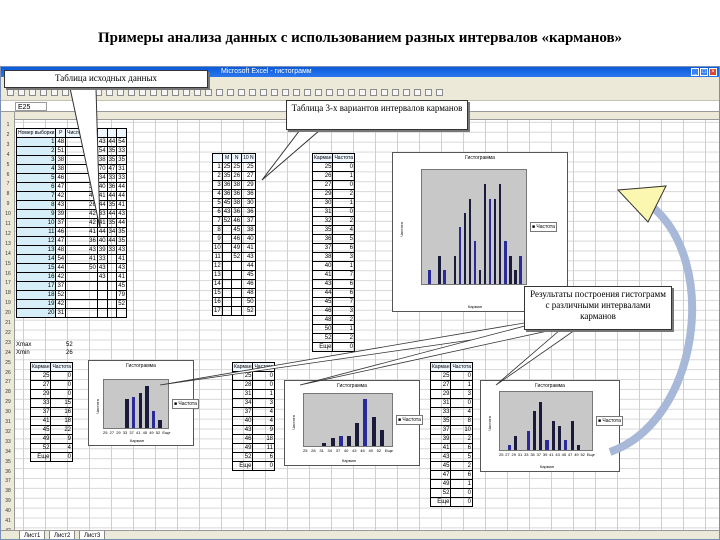 This screenshot has width=720, height=540. Describe the element at coordinates (344, 338) in the screenshot. I see `table-cell: 2` at that location.